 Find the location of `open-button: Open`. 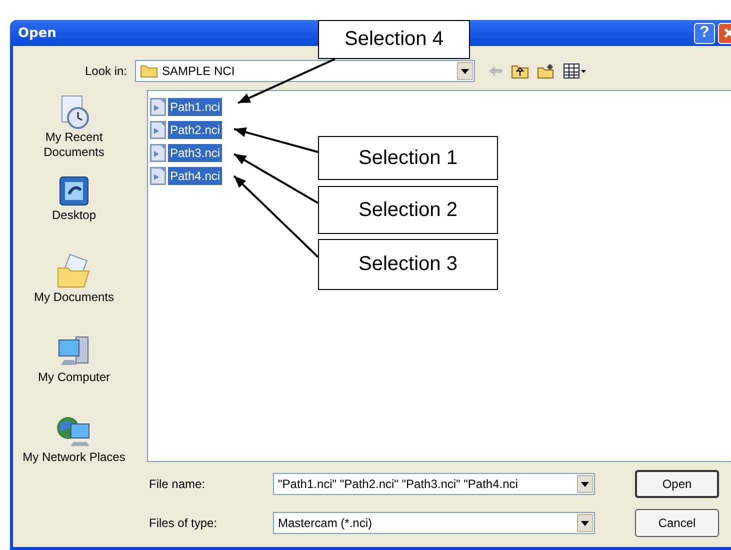

open-button: Open is located at coordinates (677, 484).